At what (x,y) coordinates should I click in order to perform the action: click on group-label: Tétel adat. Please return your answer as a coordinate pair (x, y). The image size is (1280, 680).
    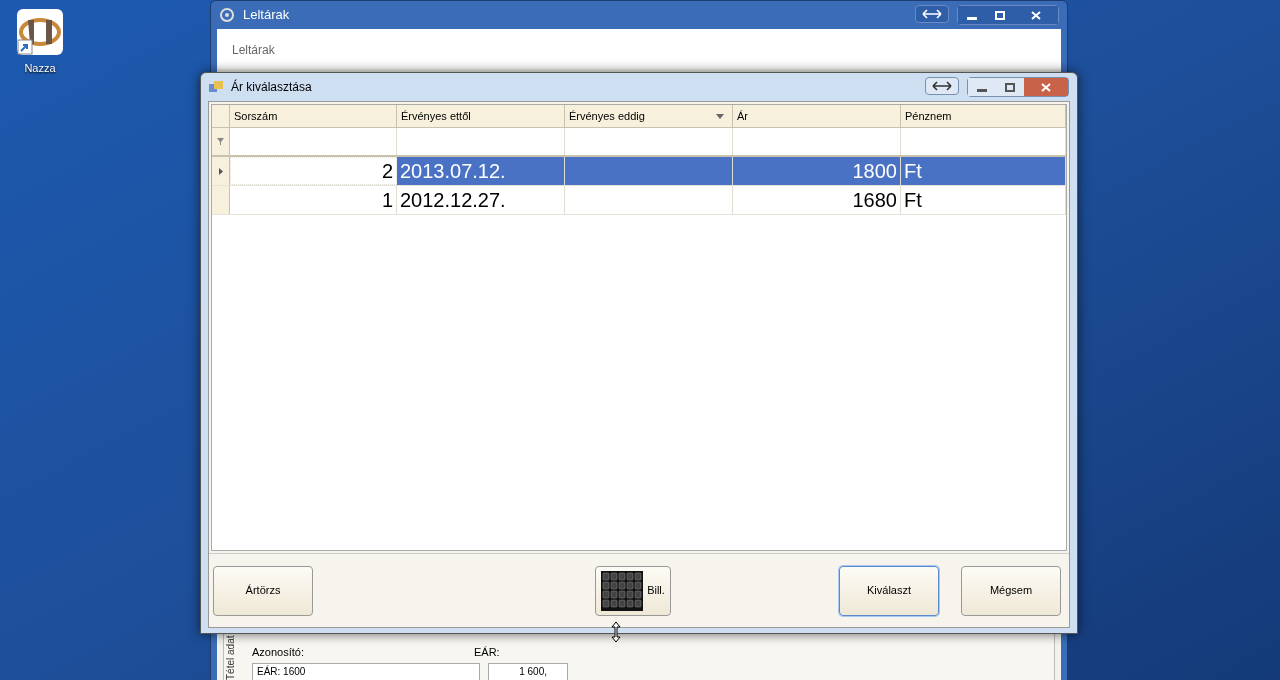
    Looking at the image, I should click on (230, 657).